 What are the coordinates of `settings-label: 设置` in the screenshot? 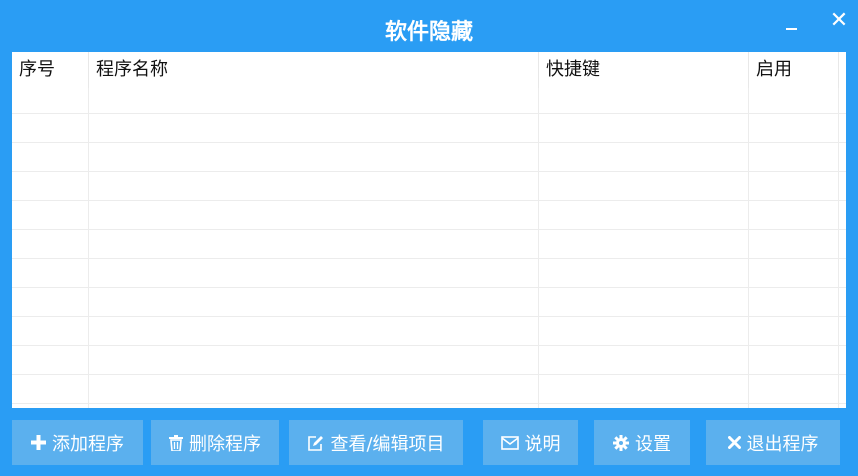 It's located at (653, 444).